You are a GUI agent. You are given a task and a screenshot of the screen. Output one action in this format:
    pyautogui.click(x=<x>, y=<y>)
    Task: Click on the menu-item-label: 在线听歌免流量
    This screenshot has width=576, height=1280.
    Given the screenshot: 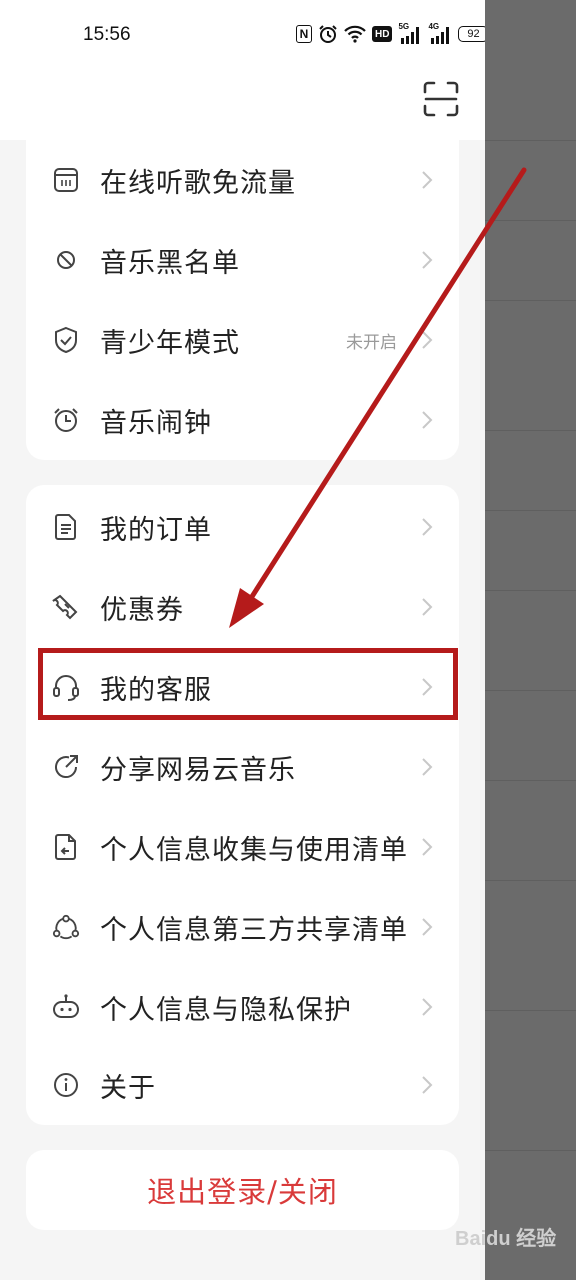 What is the action you would take?
    pyautogui.click(x=198, y=183)
    